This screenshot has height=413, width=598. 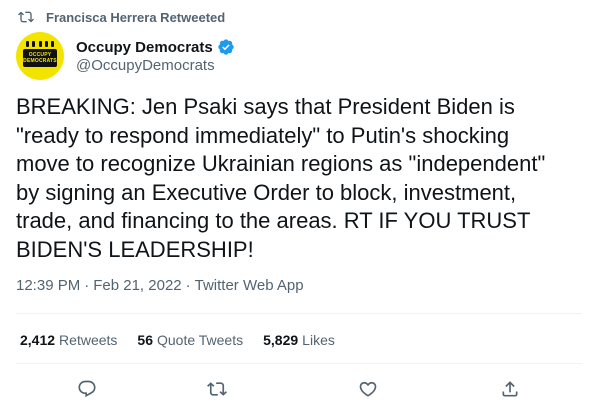 I want to click on retweet-button, so click(x=217, y=389).